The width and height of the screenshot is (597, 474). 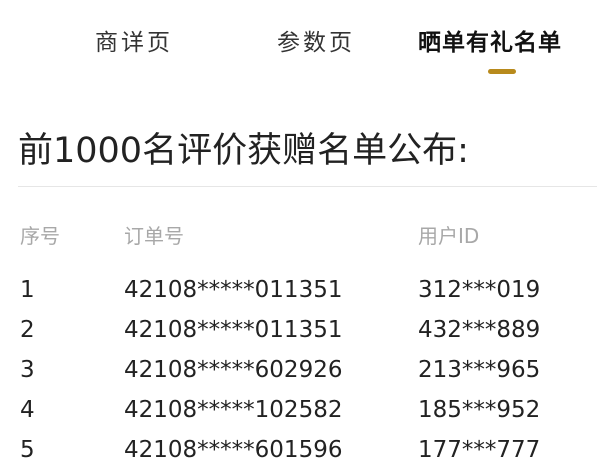 What do you see at coordinates (27, 410) in the screenshot?
I see `row-serial-number: 4` at bounding box center [27, 410].